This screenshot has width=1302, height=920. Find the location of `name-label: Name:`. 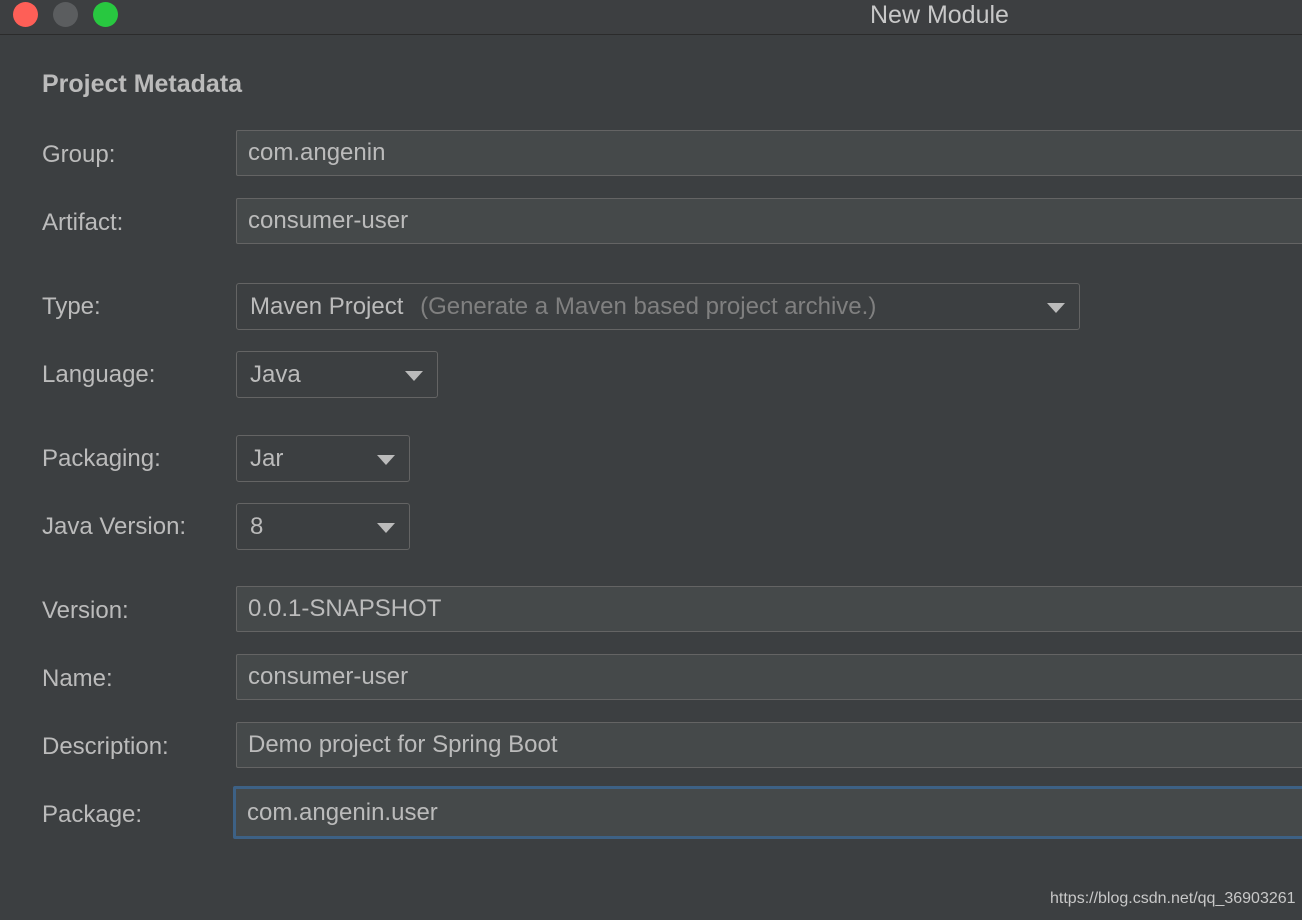

name-label: Name: is located at coordinates (77, 678).